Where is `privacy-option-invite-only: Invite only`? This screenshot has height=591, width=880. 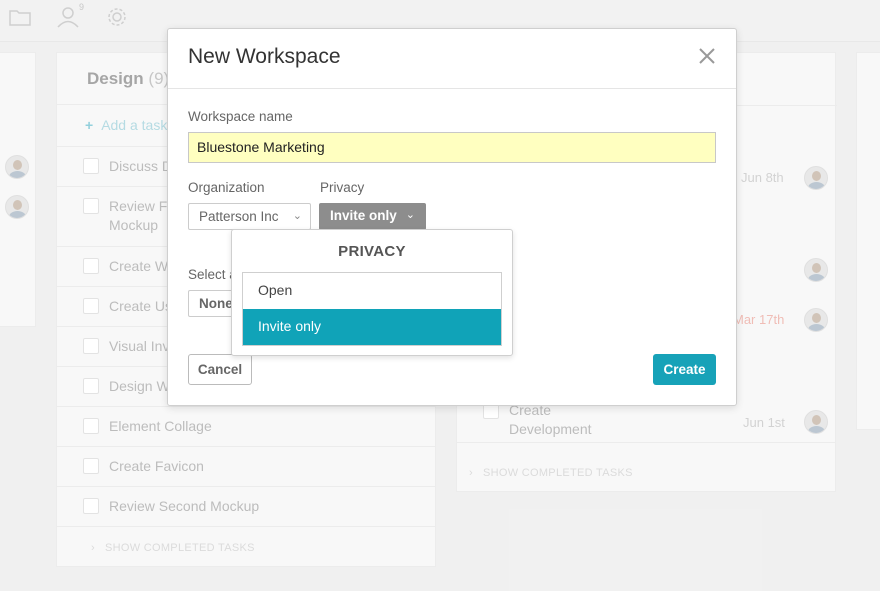
privacy-option-invite-only: Invite only is located at coordinates (372, 327).